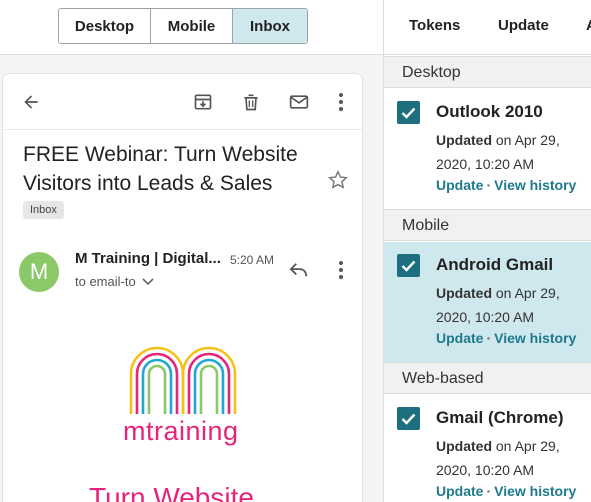 The image size is (591, 502). What do you see at coordinates (43, 210) in the screenshot?
I see `inbox-label-chip: Inbox` at bounding box center [43, 210].